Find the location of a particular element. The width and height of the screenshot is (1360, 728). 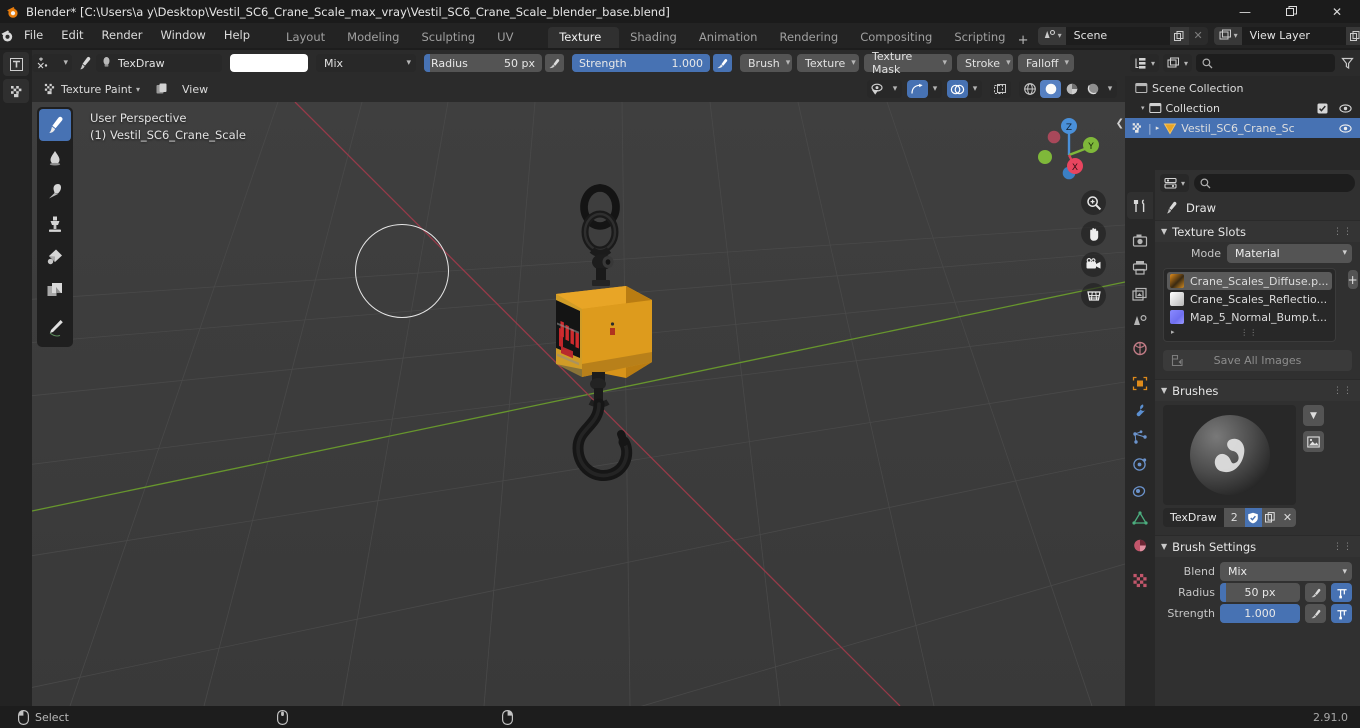

wireframe-shading-icon is located at coordinates (1029, 89).